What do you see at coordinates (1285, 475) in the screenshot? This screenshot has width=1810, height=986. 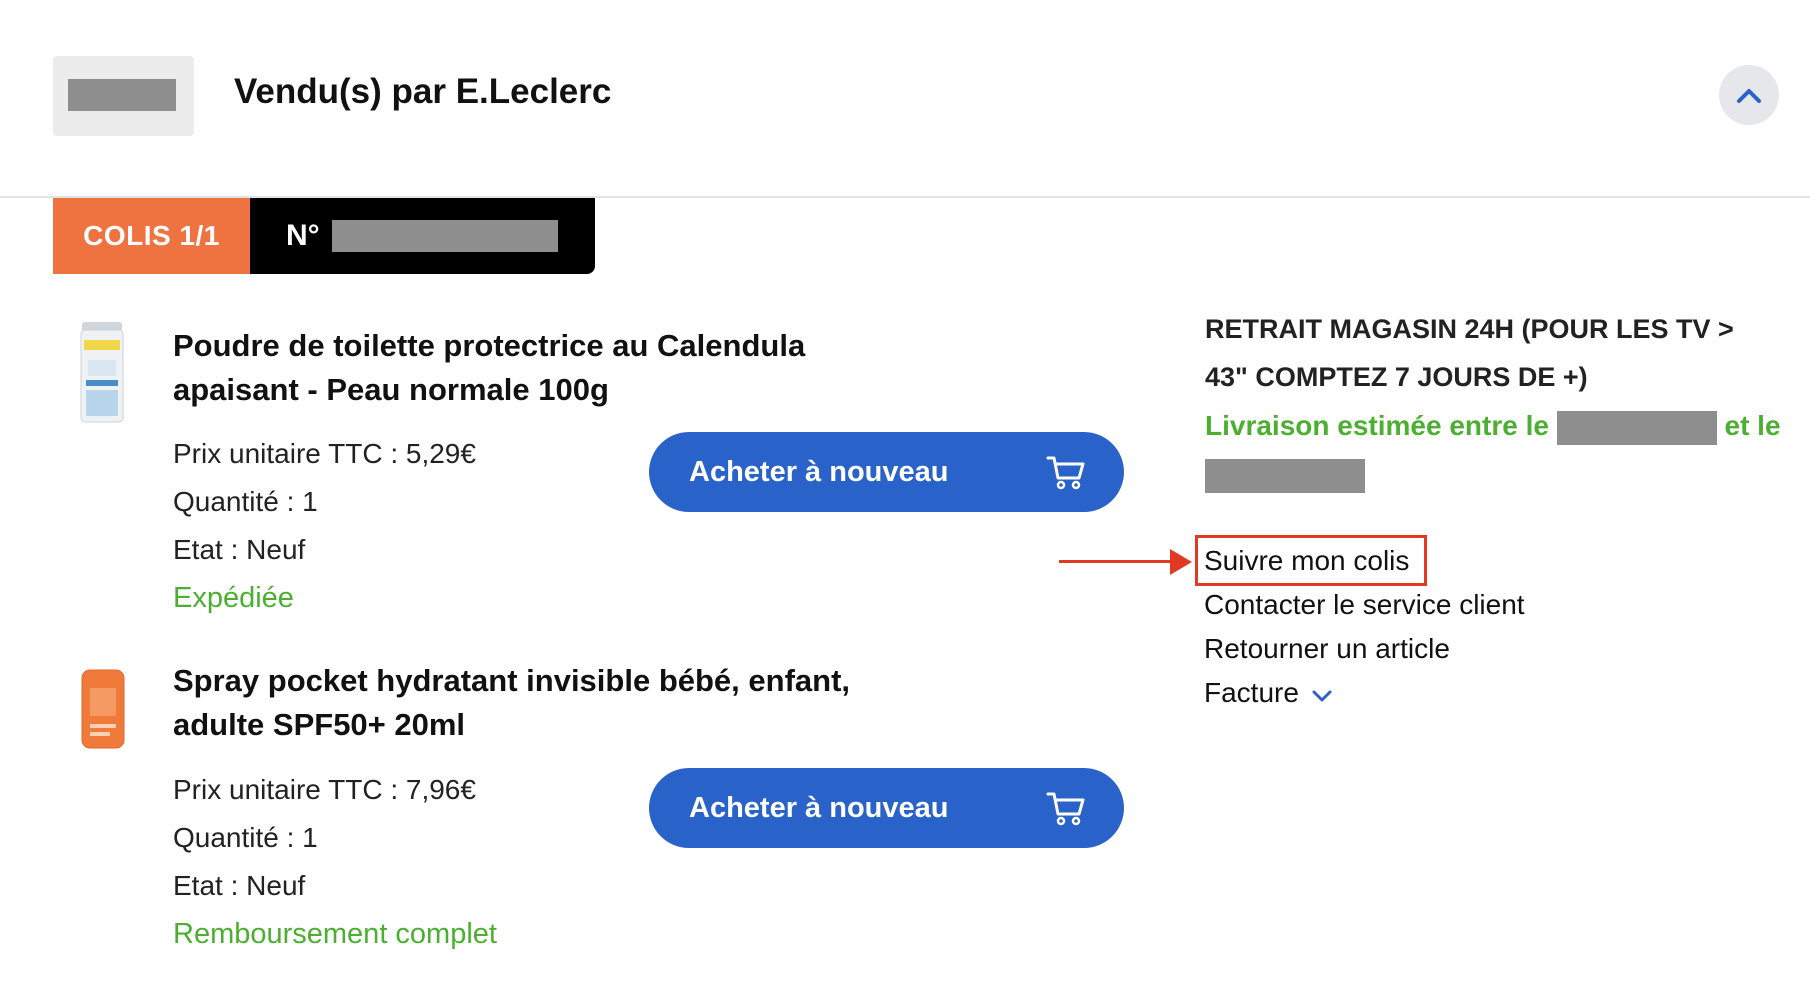 I see `redacted-end-date` at bounding box center [1285, 475].